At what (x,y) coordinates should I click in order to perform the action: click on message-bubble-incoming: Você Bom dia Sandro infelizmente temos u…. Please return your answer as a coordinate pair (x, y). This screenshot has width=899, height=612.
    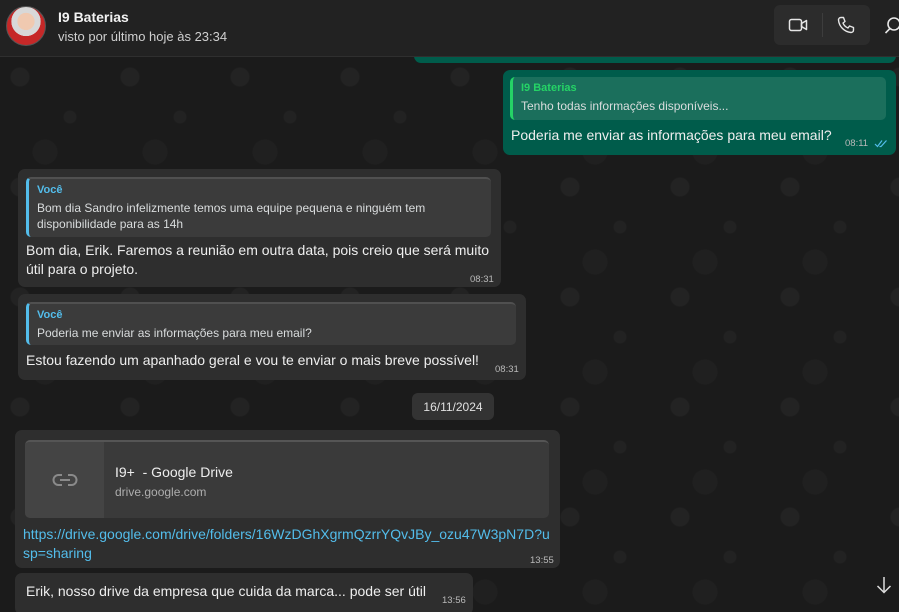
    Looking at the image, I should click on (259, 228).